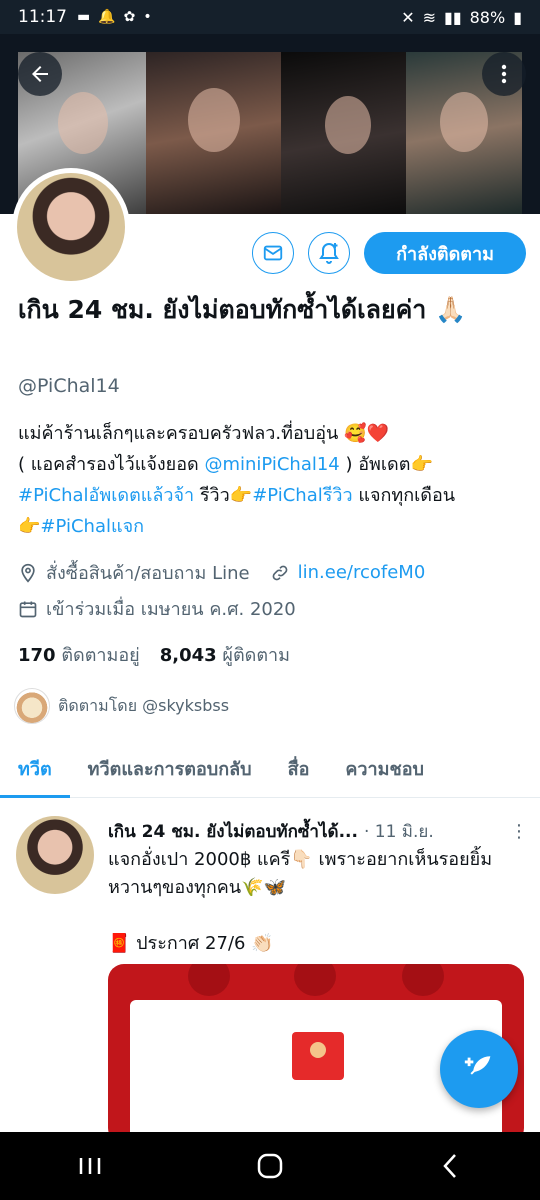  What do you see at coordinates (29, 526) in the screenshot?
I see `bio-text: 👉` at bounding box center [29, 526].